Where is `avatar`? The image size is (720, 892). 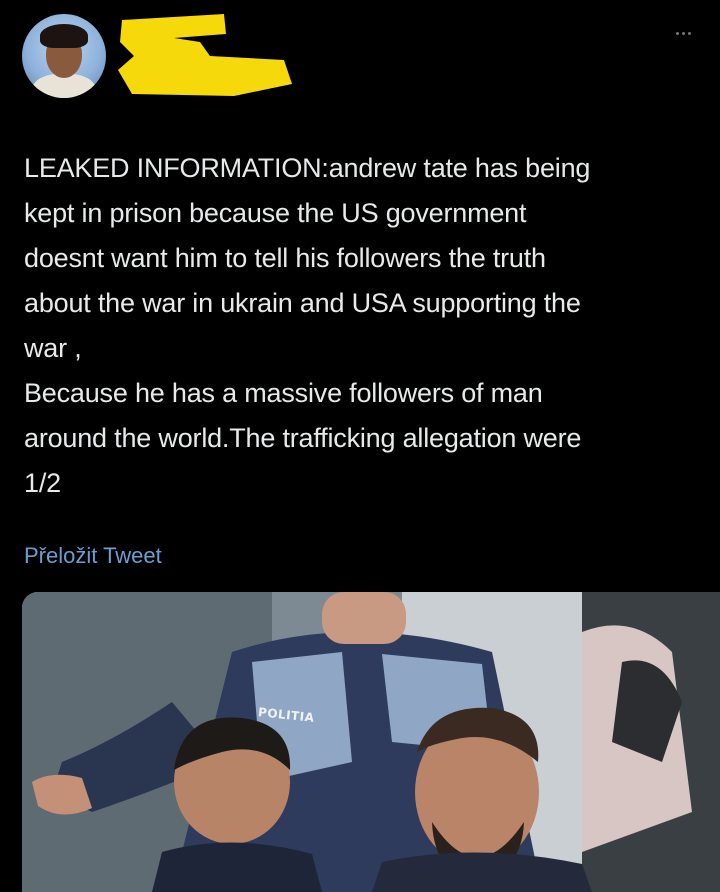 avatar is located at coordinates (64, 56).